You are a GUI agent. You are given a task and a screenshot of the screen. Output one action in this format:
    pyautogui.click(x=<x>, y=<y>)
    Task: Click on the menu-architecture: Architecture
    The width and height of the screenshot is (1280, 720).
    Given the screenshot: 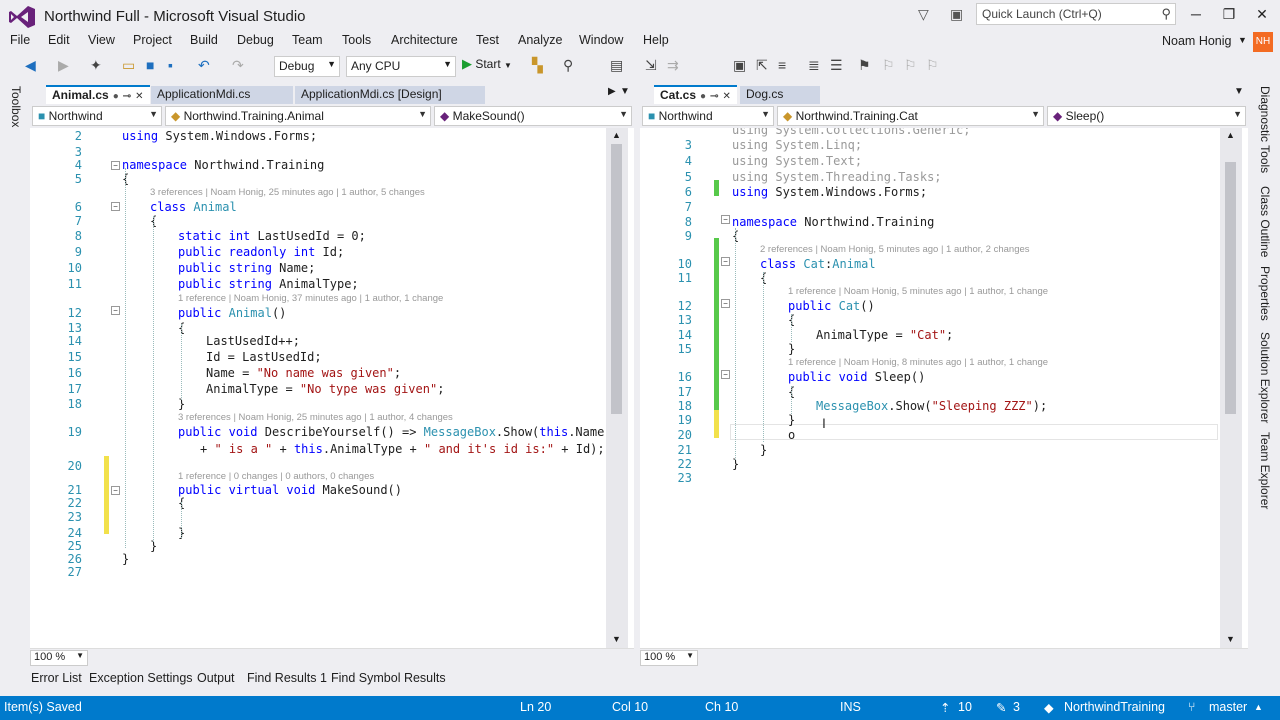 What is the action you would take?
    pyautogui.click(x=424, y=40)
    